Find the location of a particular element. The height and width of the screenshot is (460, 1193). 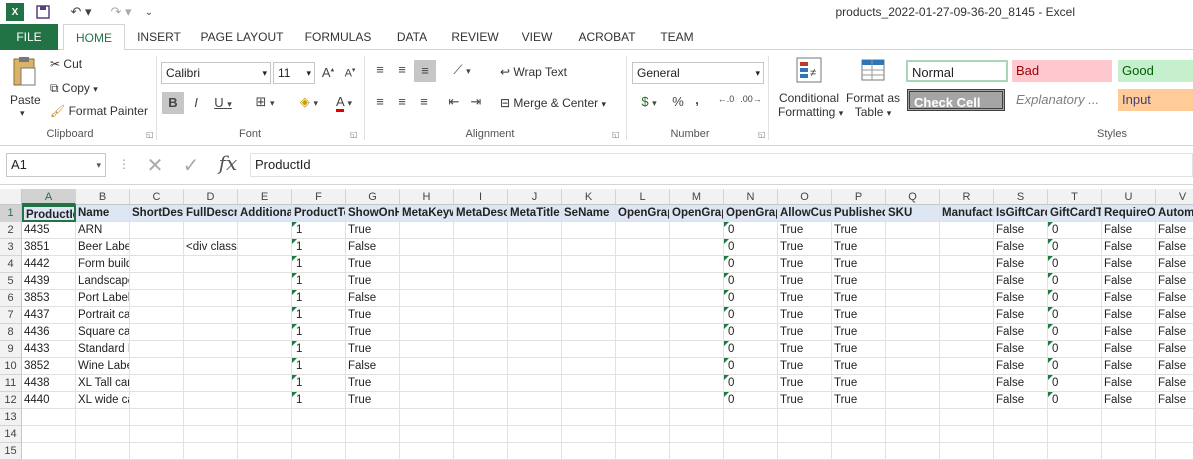

data-cell: 4439 is located at coordinates (49, 281).